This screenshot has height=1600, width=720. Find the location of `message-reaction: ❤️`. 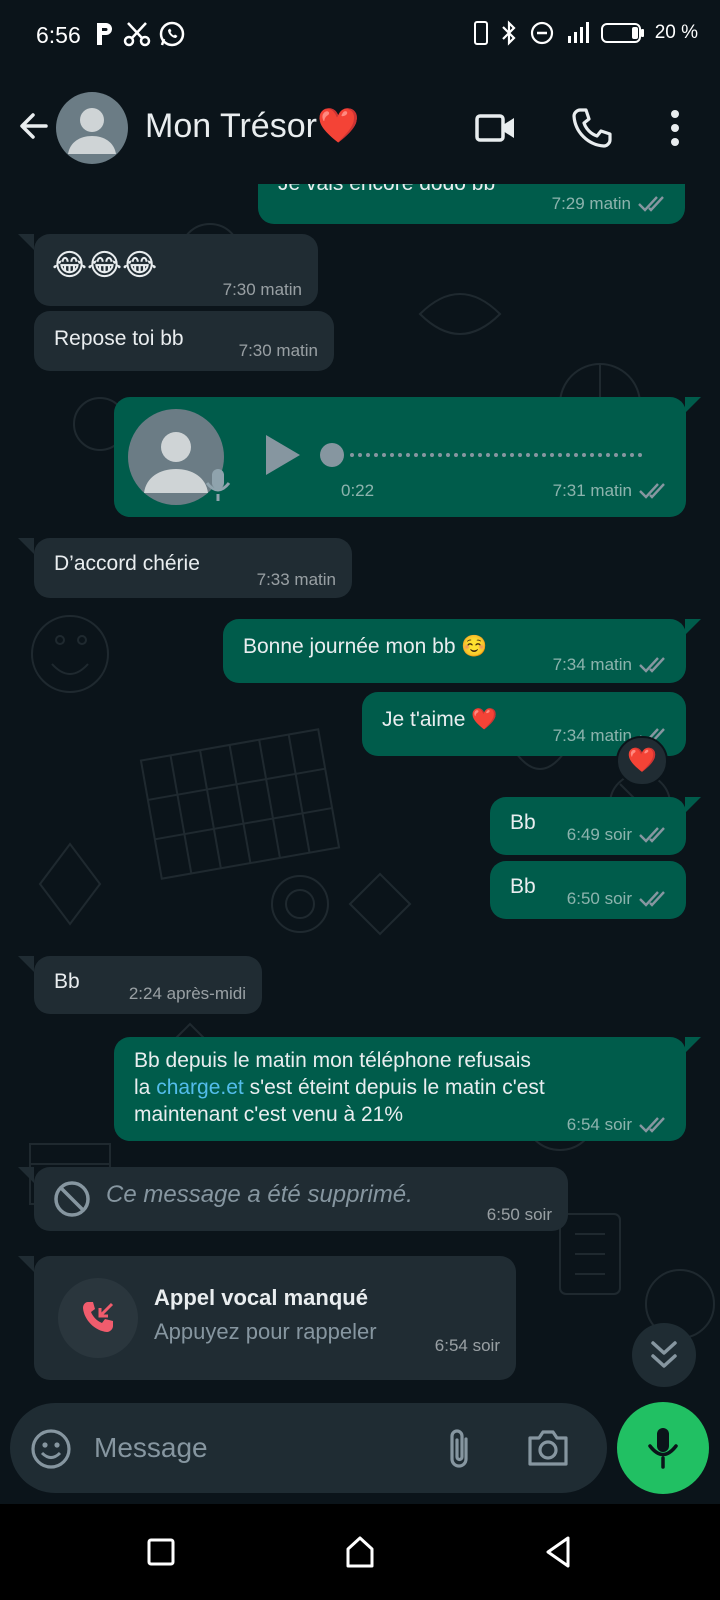

message-reaction: ❤️ is located at coordinates (642, 761).